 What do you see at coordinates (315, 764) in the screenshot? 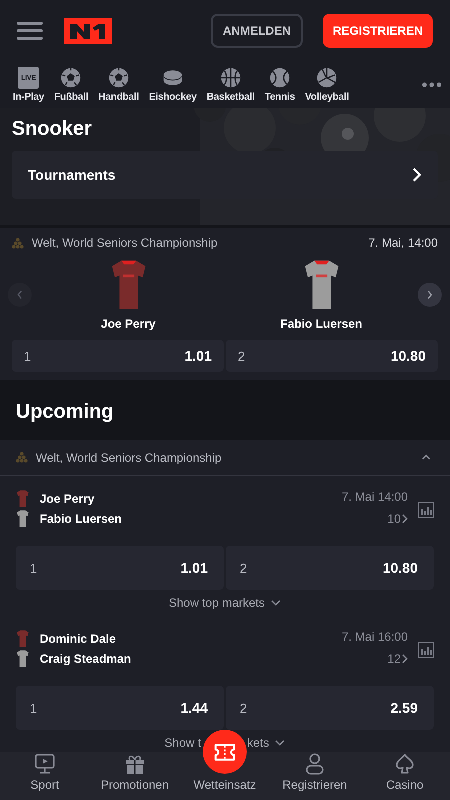
I see `user-icon` at bounding box center [315, 764].